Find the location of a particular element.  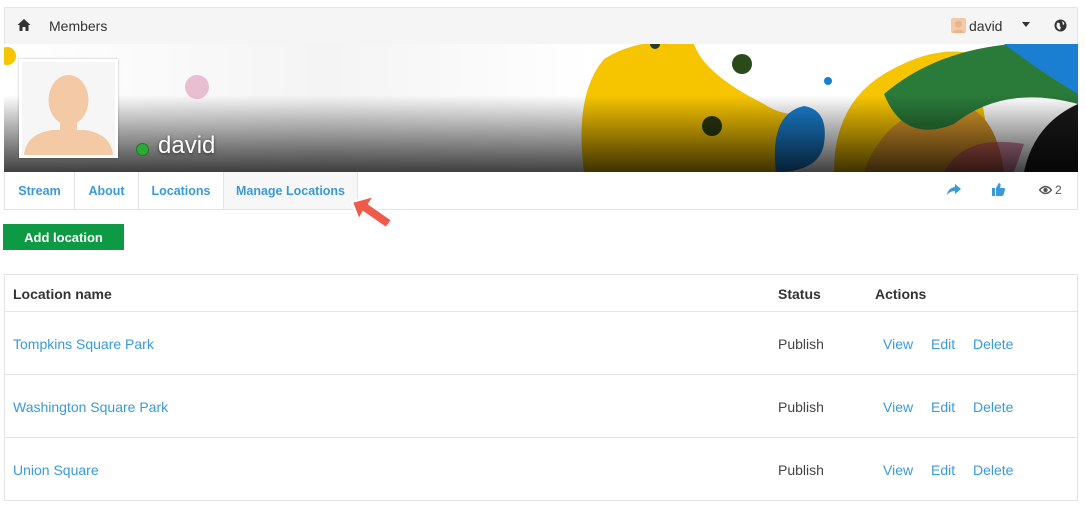

online-status-icon is located at coordinates (142, 149).